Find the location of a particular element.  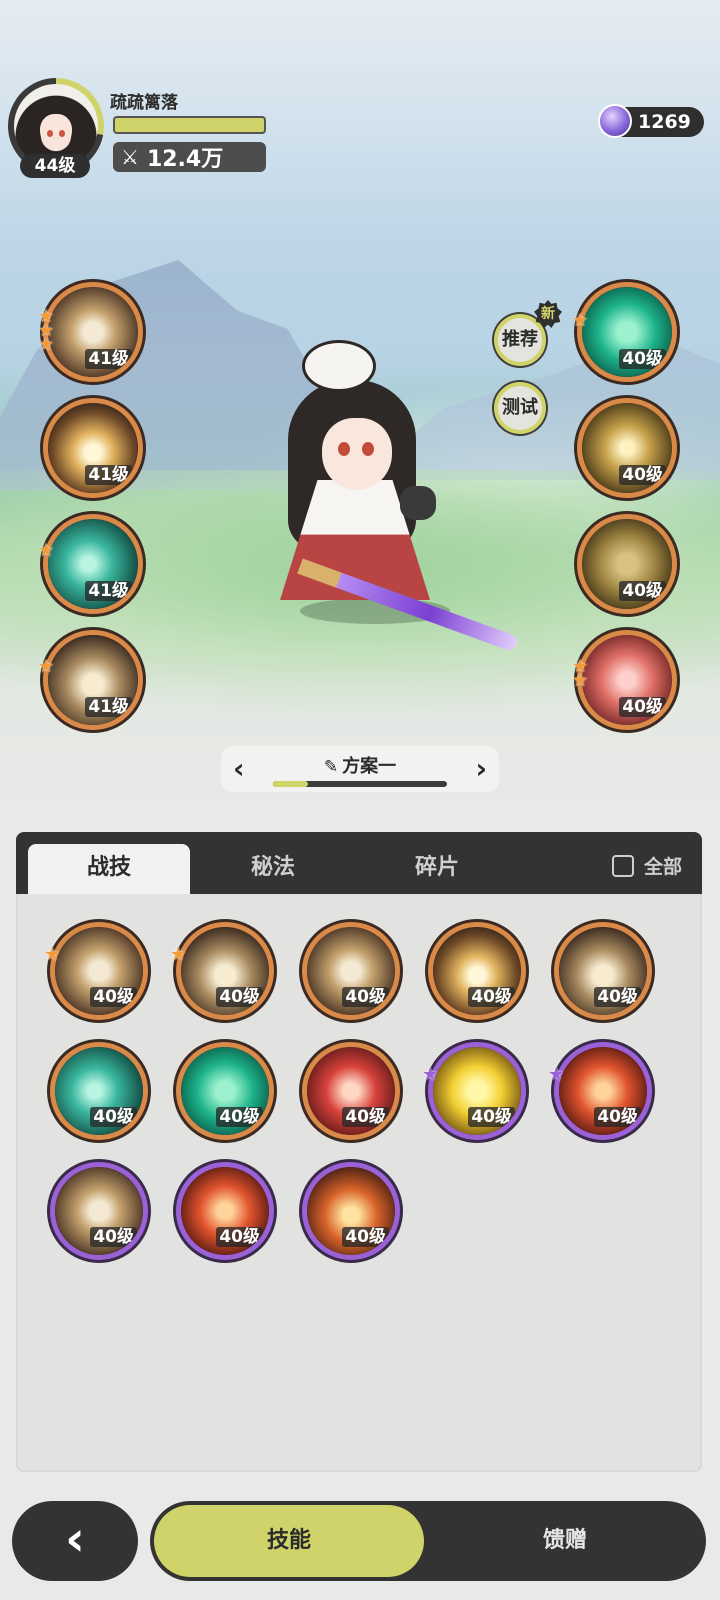

nav-bar: 技能 馈赠 is located at coordinates (428, 1541).